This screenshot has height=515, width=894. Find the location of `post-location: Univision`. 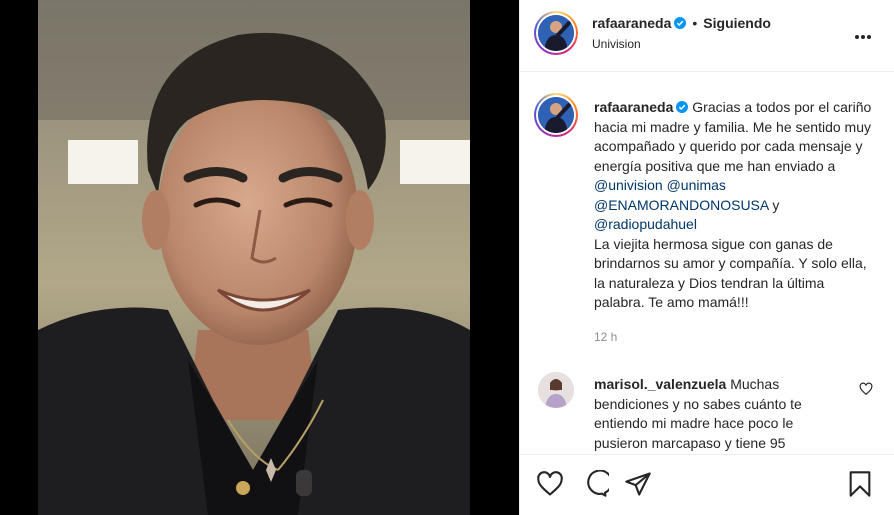

post-location: Univision is located at coordinates (616, 44).